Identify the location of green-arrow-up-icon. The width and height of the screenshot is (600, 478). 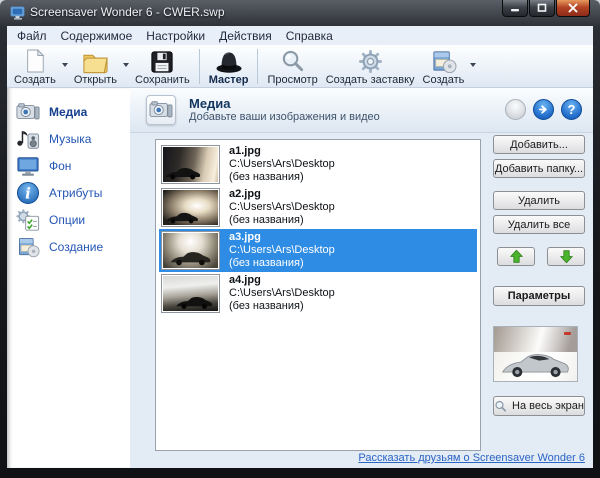
(516, 256).